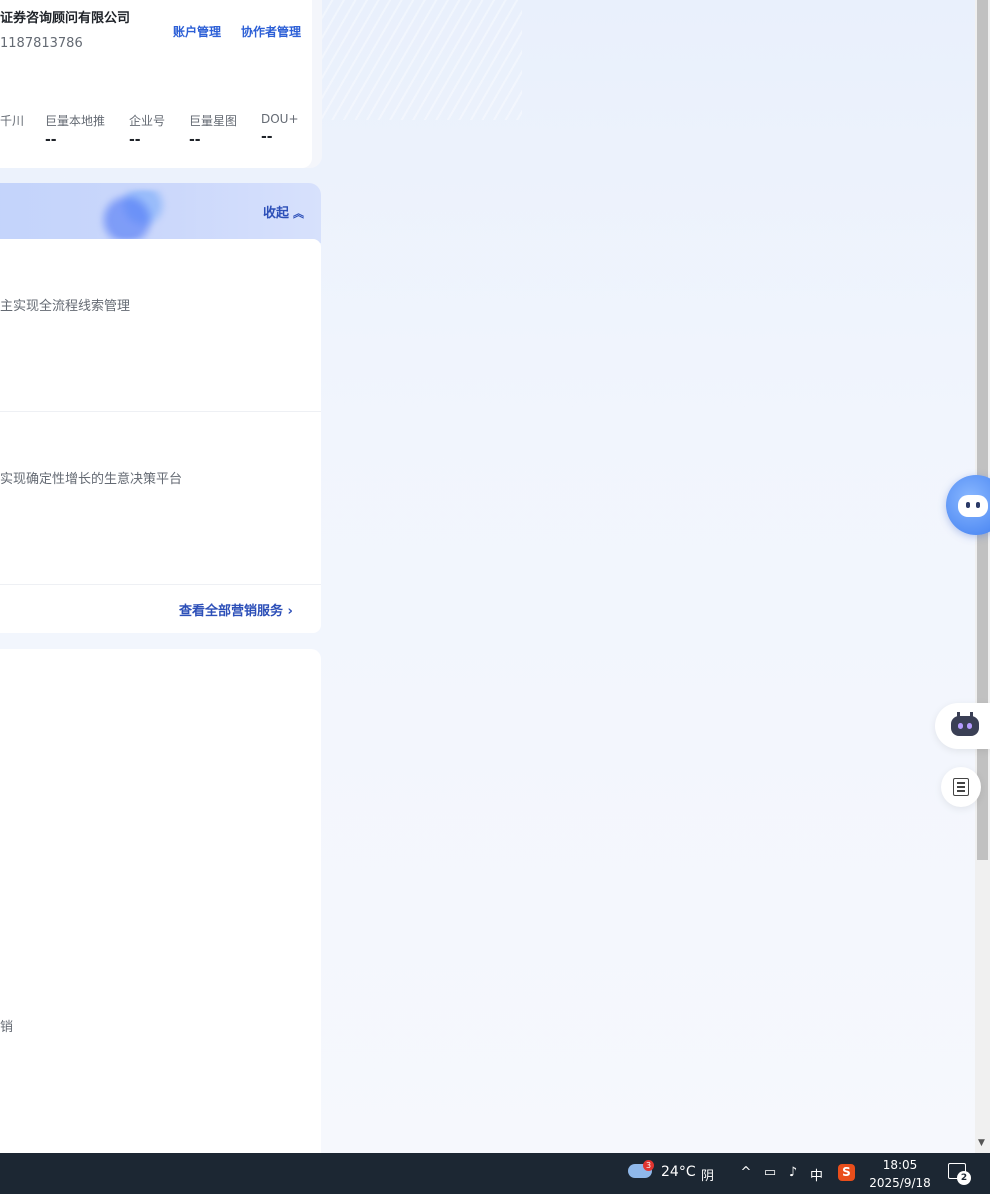 The height and width of the screenshot is (1194, 990). What do you see at coordinates (973, 506) in the screenshot?
I see `robot-face-icon` at bounding box center [973, 506].